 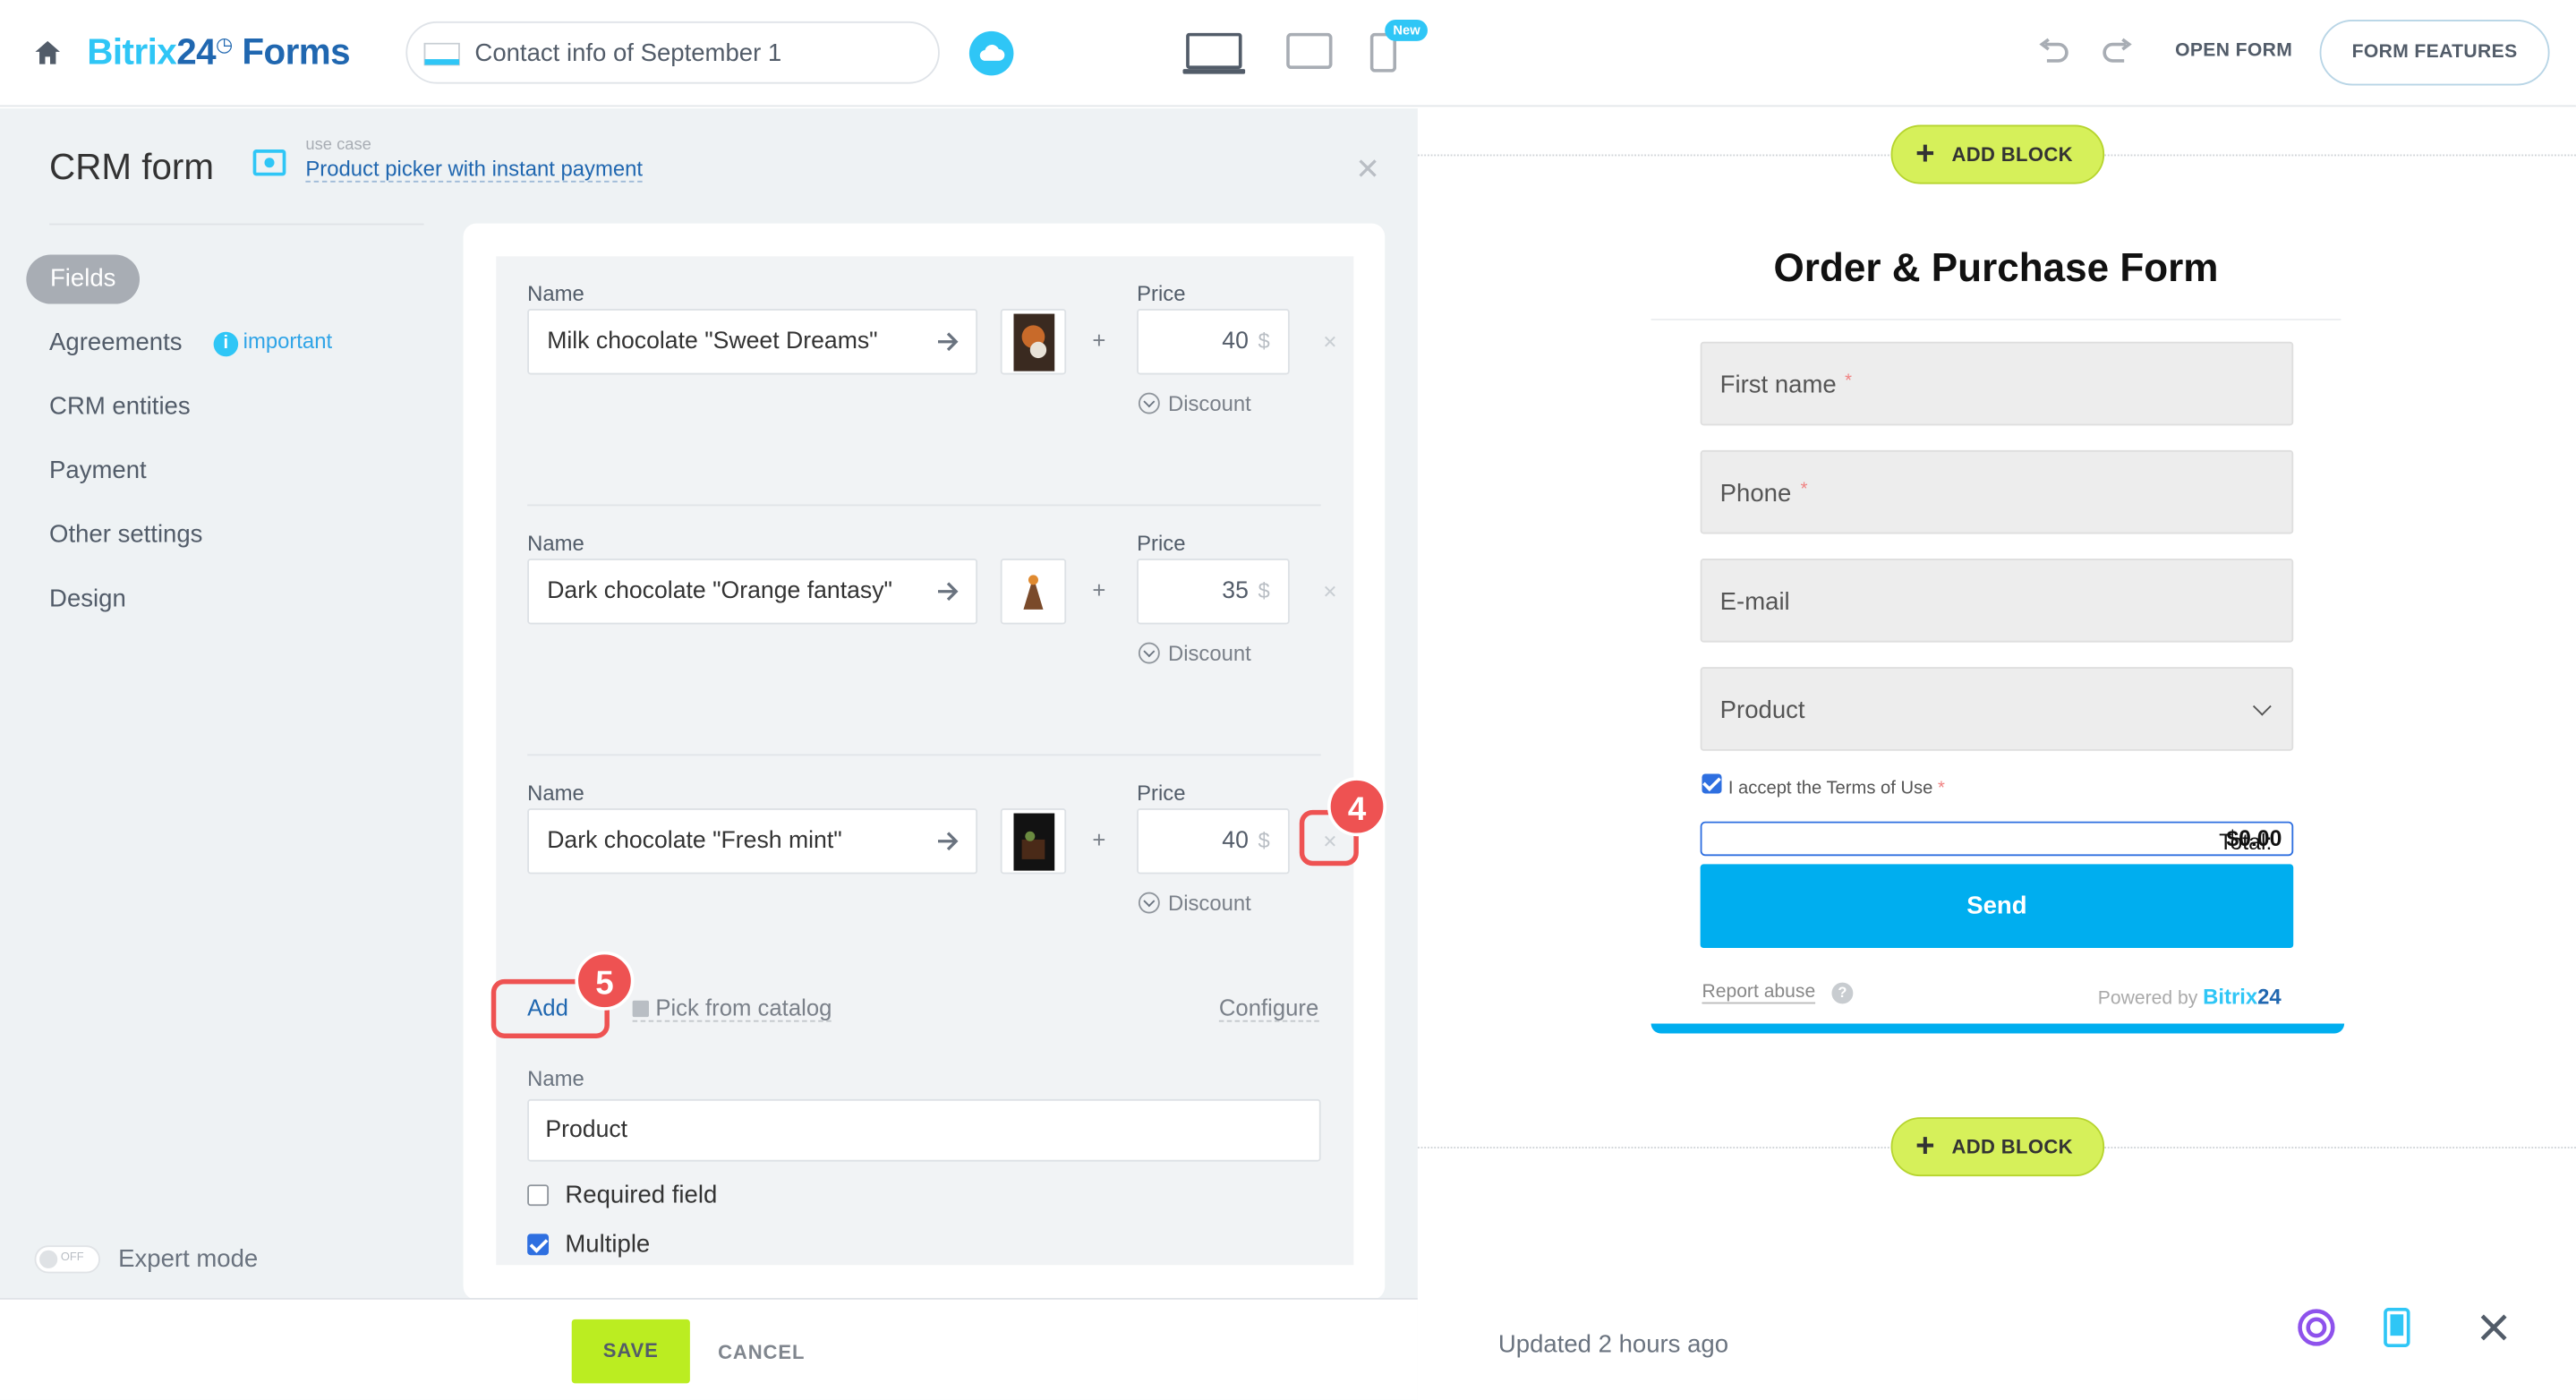 I want to click on form-title-field: Contact info of September 1, so click(x=672, y=52).